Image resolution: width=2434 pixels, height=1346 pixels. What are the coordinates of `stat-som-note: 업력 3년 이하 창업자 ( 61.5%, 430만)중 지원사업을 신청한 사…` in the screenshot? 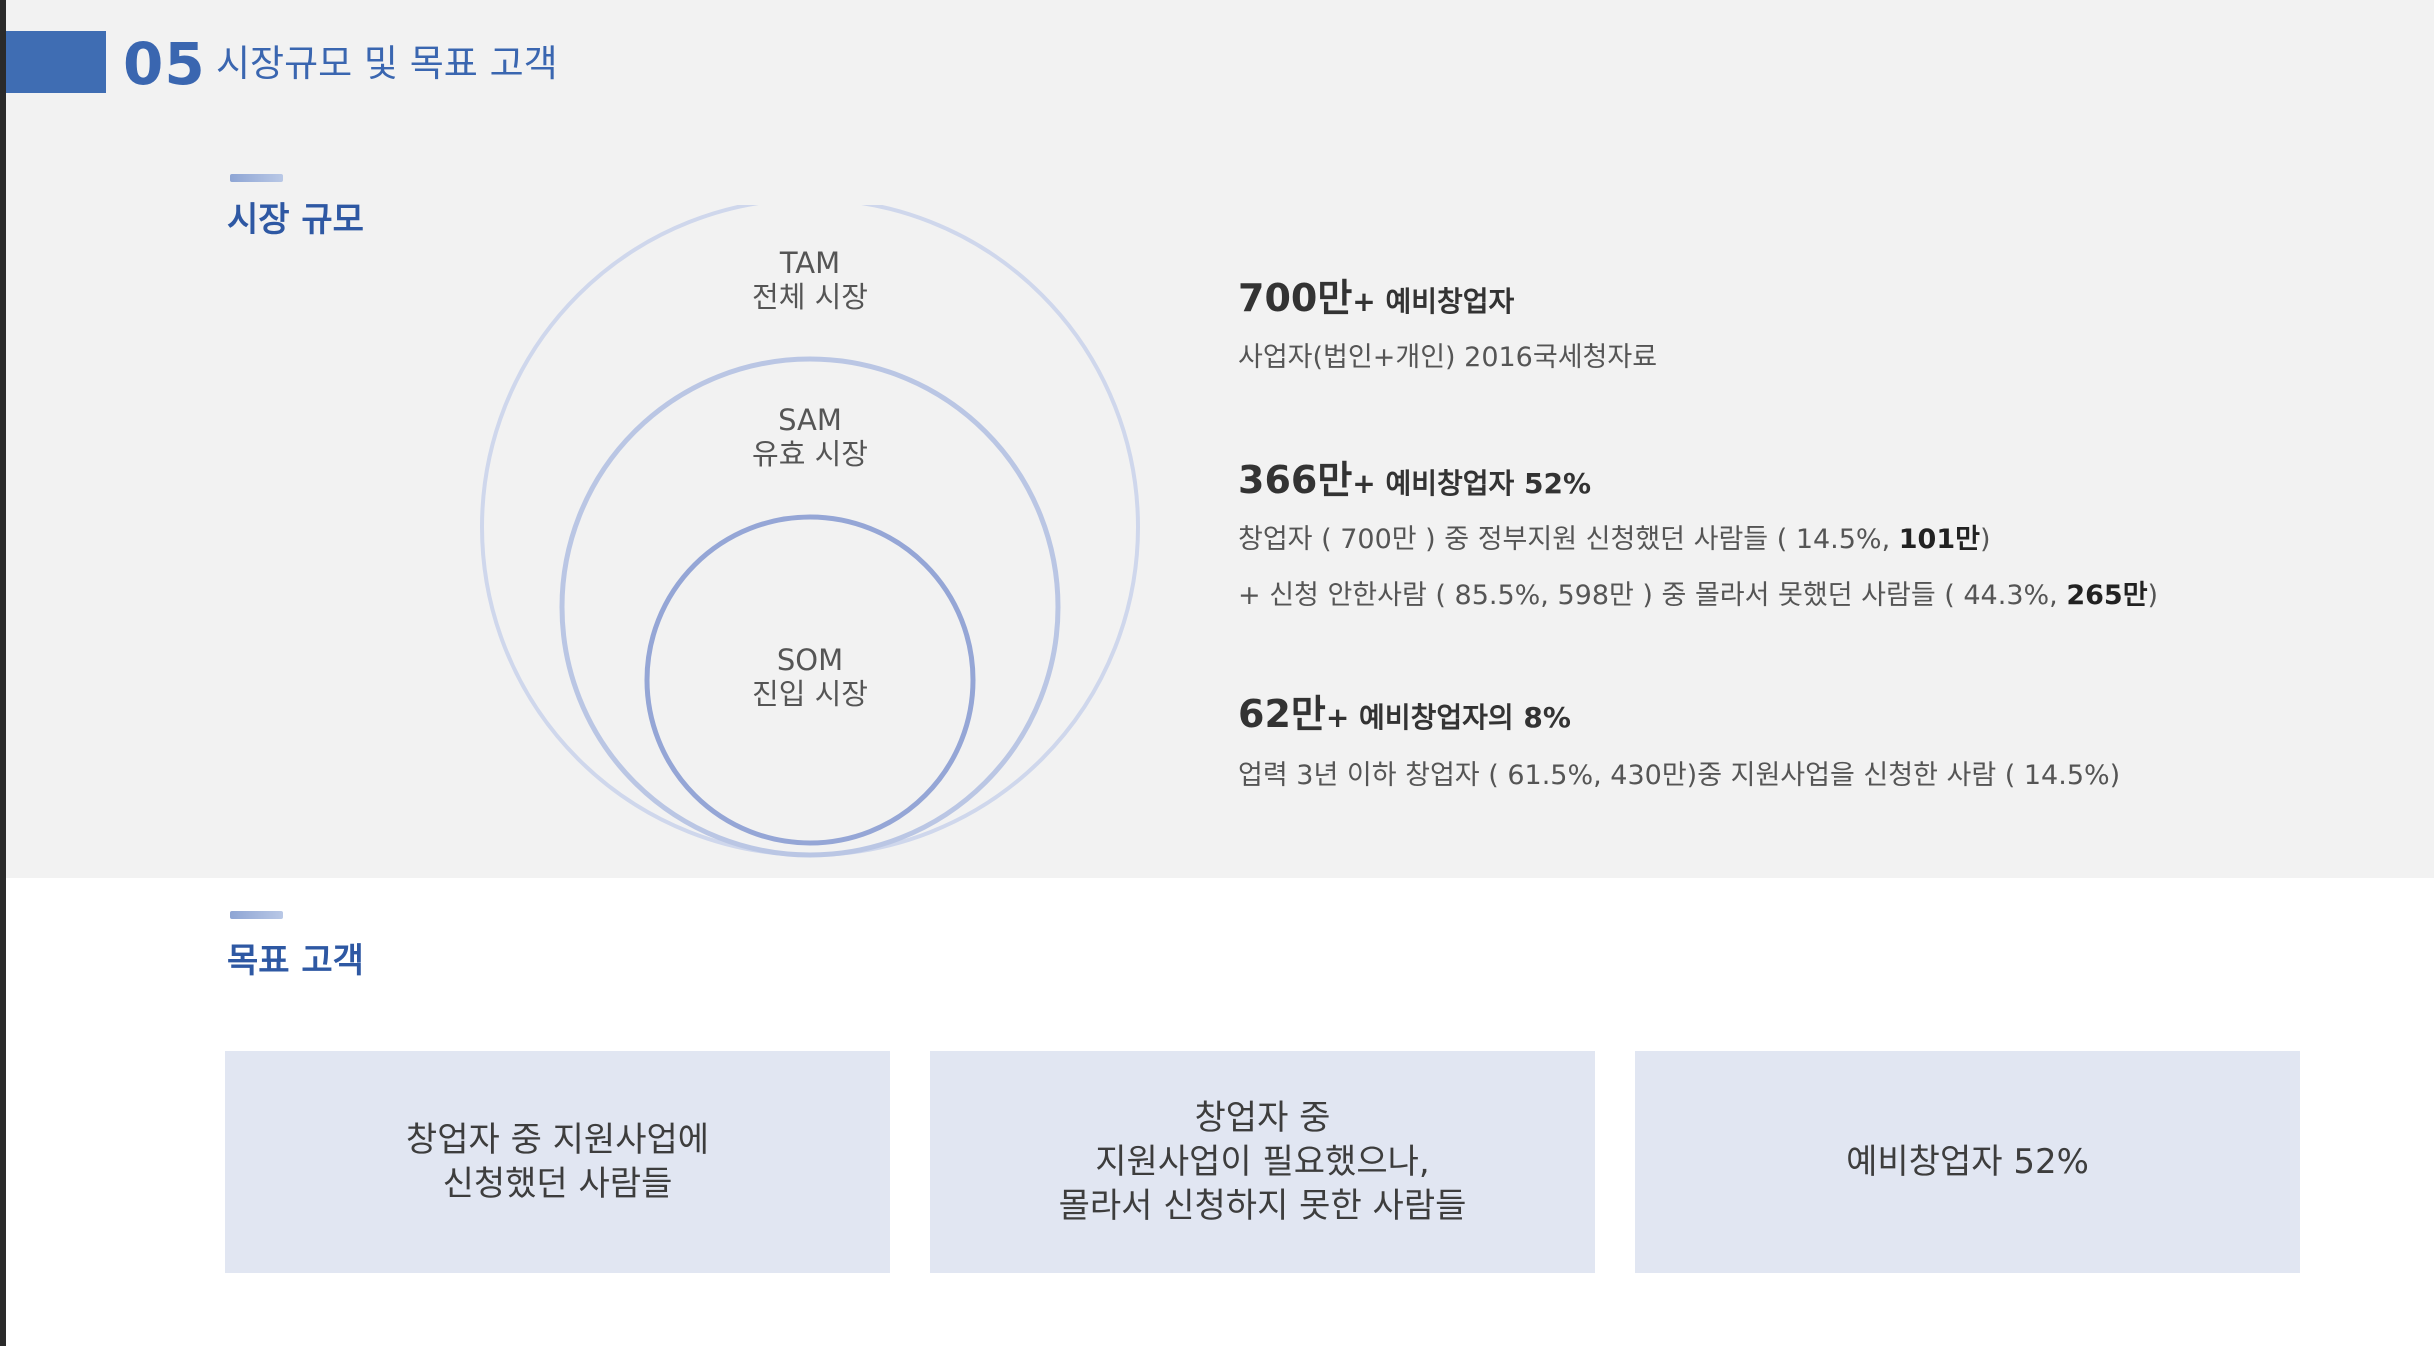 It's located at (1679, 776).